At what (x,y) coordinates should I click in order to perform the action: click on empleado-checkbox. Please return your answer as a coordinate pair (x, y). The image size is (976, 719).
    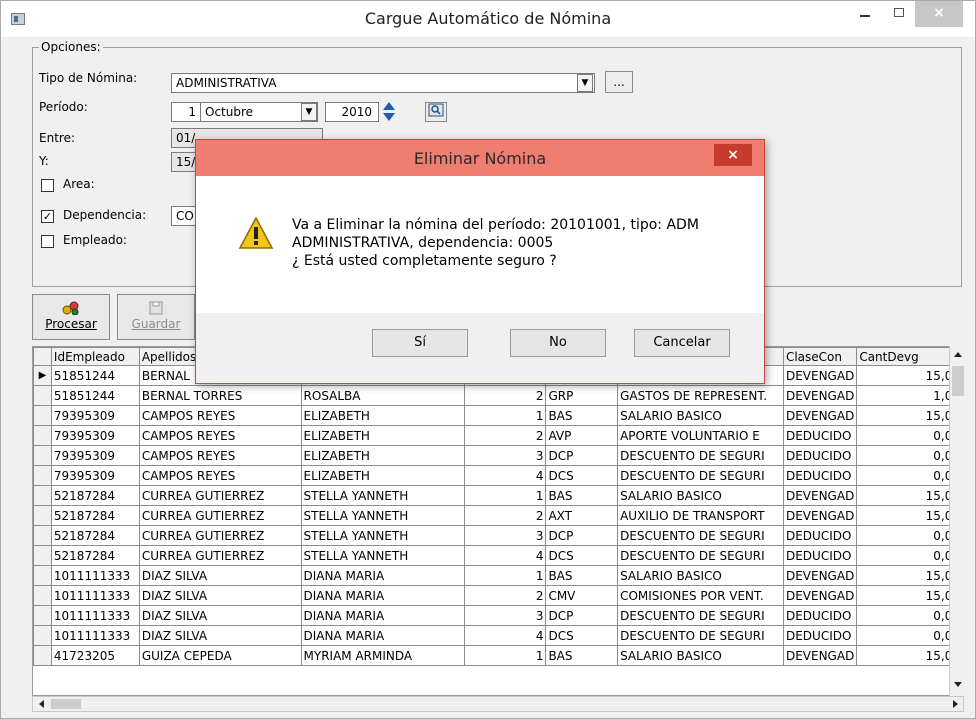
    Looking at the image, I should click on (47, 241).